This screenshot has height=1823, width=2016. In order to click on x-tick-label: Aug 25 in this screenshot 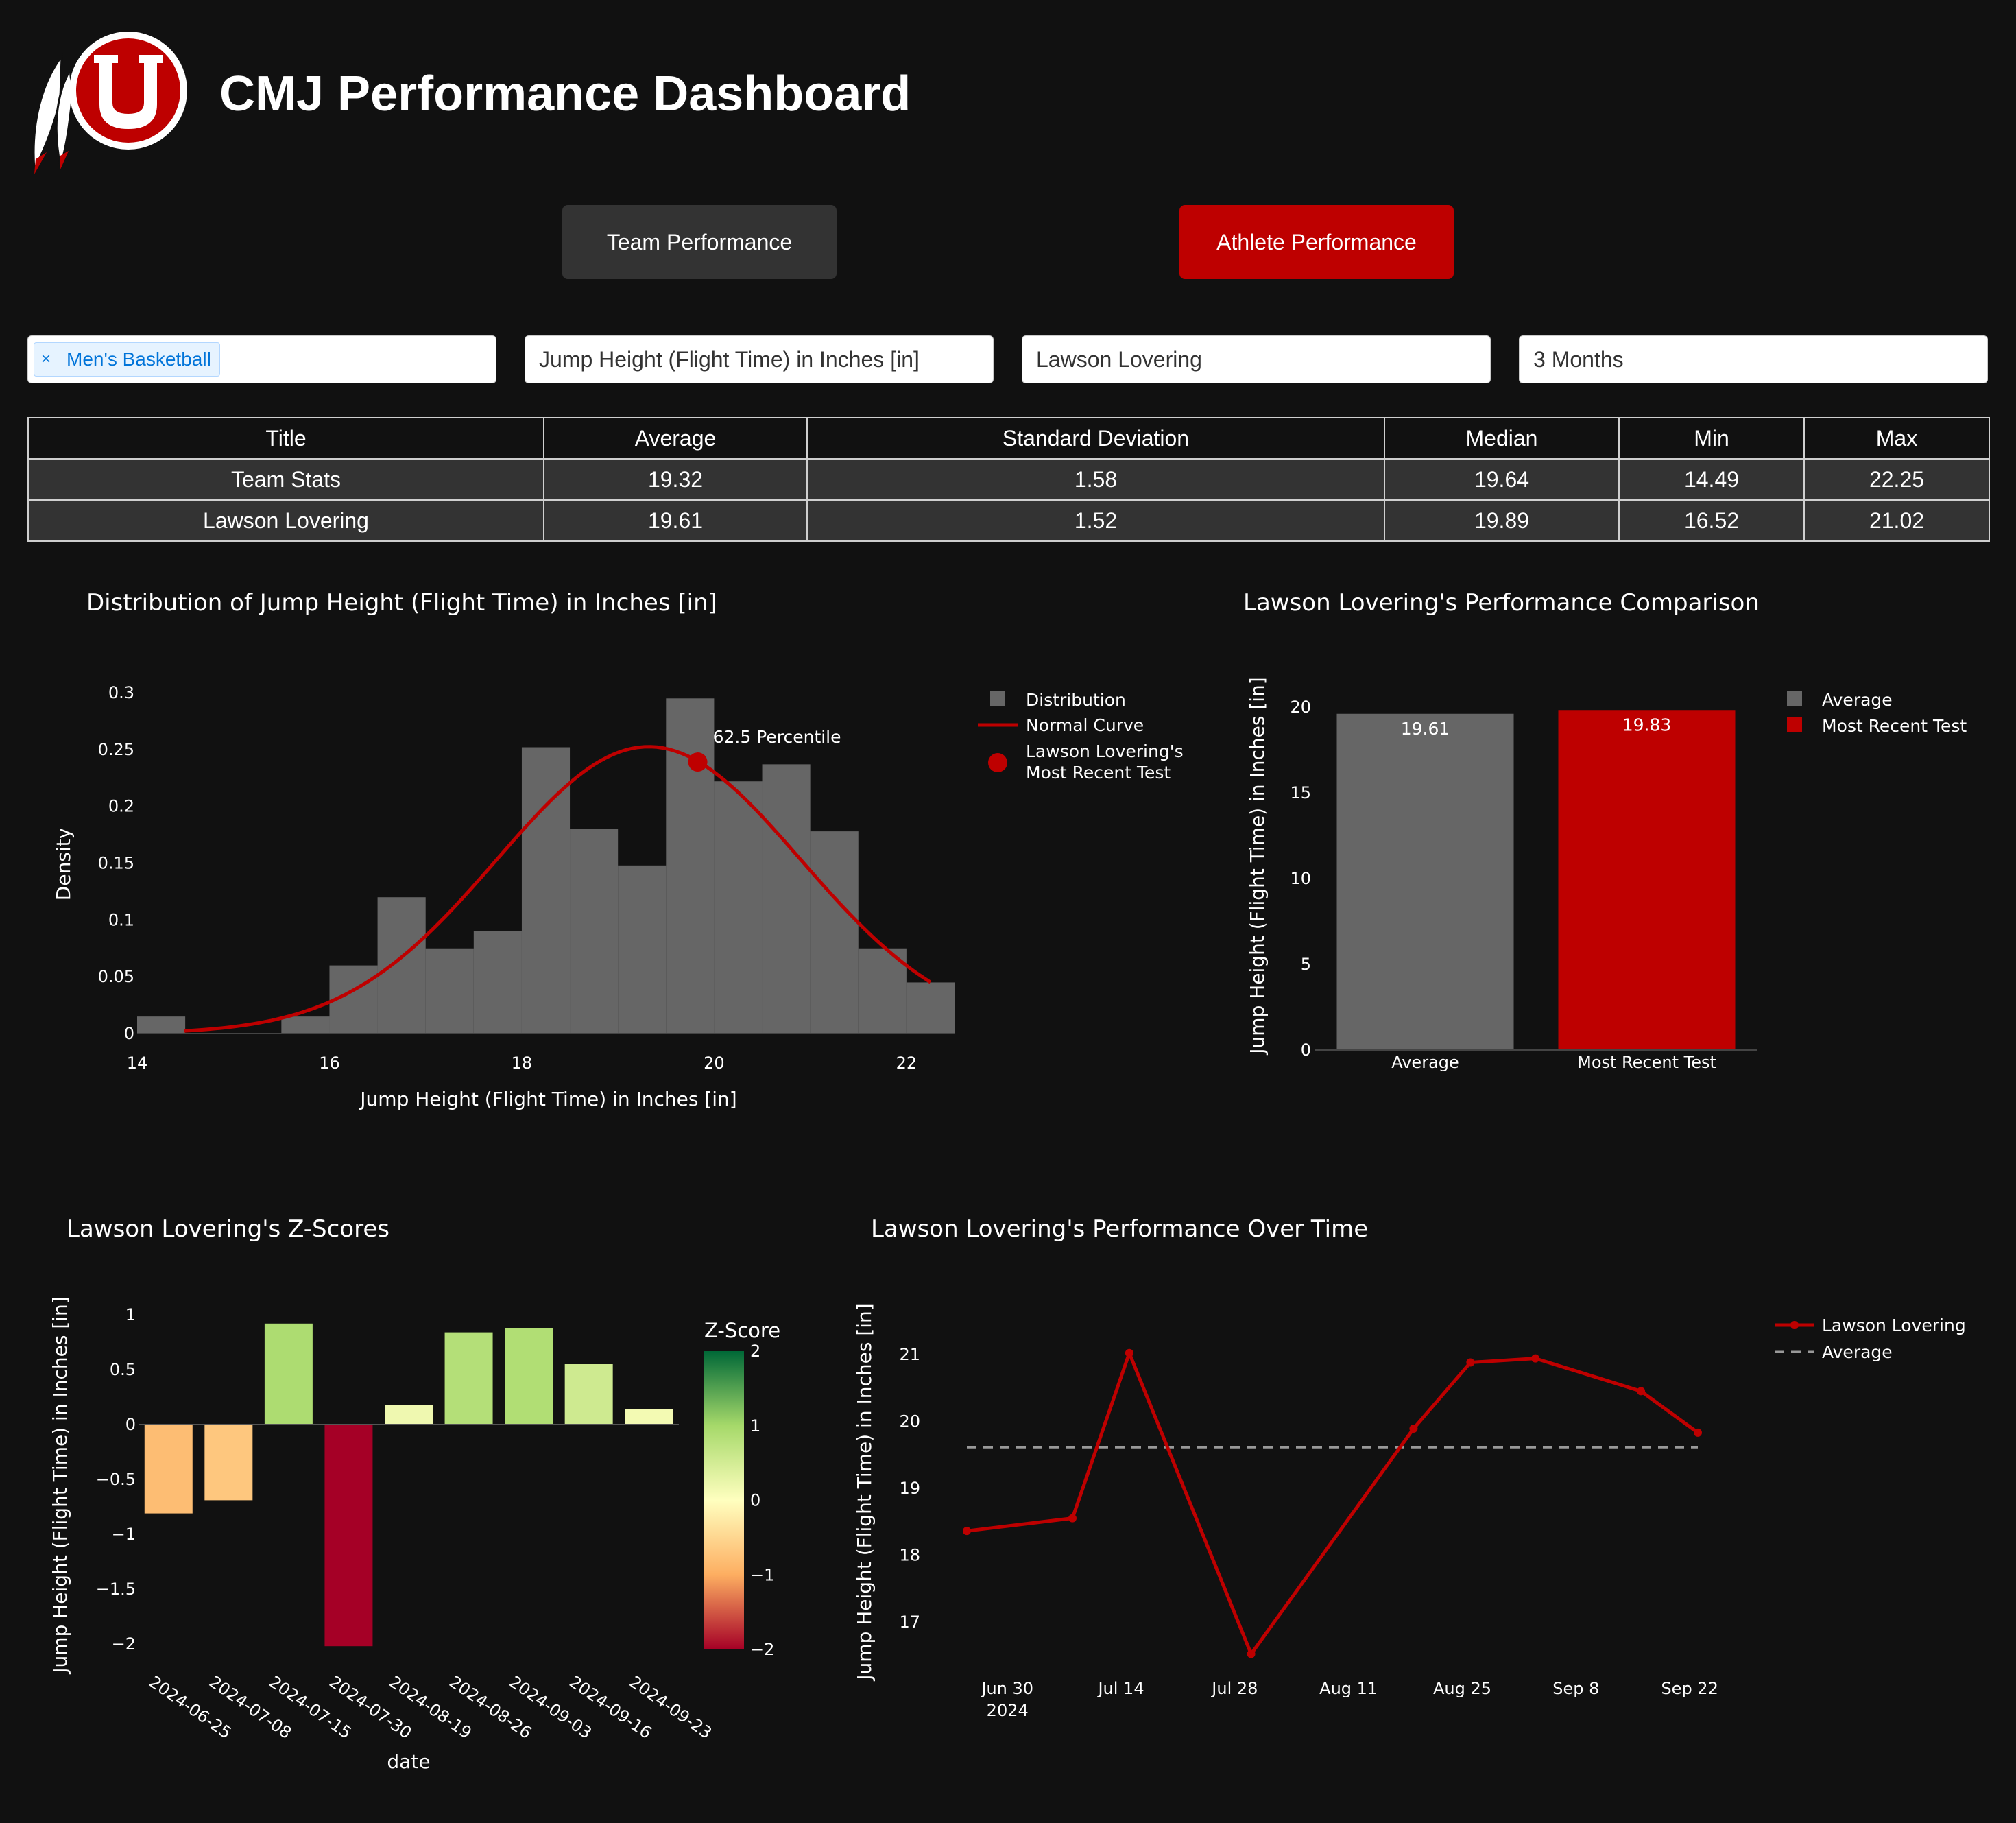, I will do `click(1462, 1688)`.